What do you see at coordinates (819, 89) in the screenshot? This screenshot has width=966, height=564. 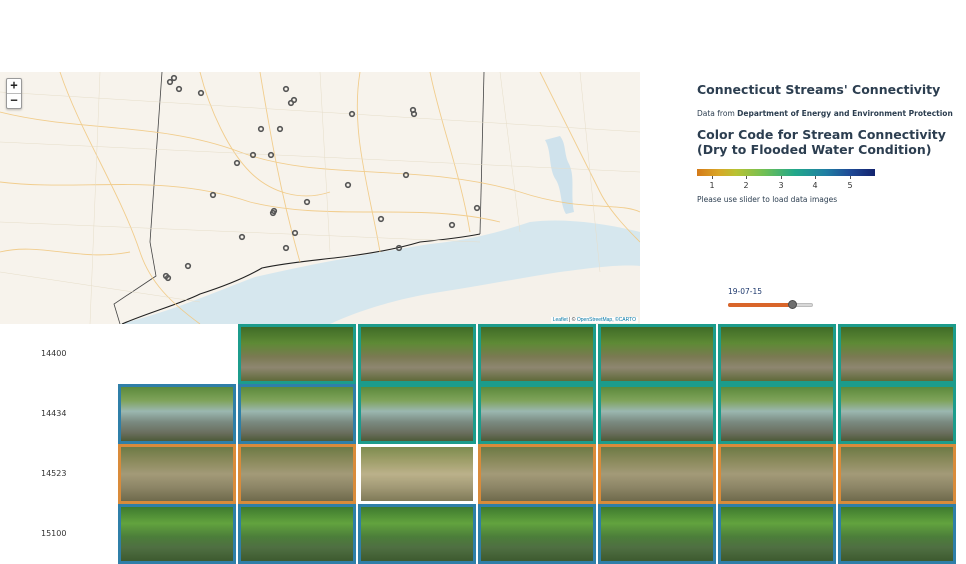 I see `page-title: Connecticut Streams' Connectivity` at bounding box center [819, 89].